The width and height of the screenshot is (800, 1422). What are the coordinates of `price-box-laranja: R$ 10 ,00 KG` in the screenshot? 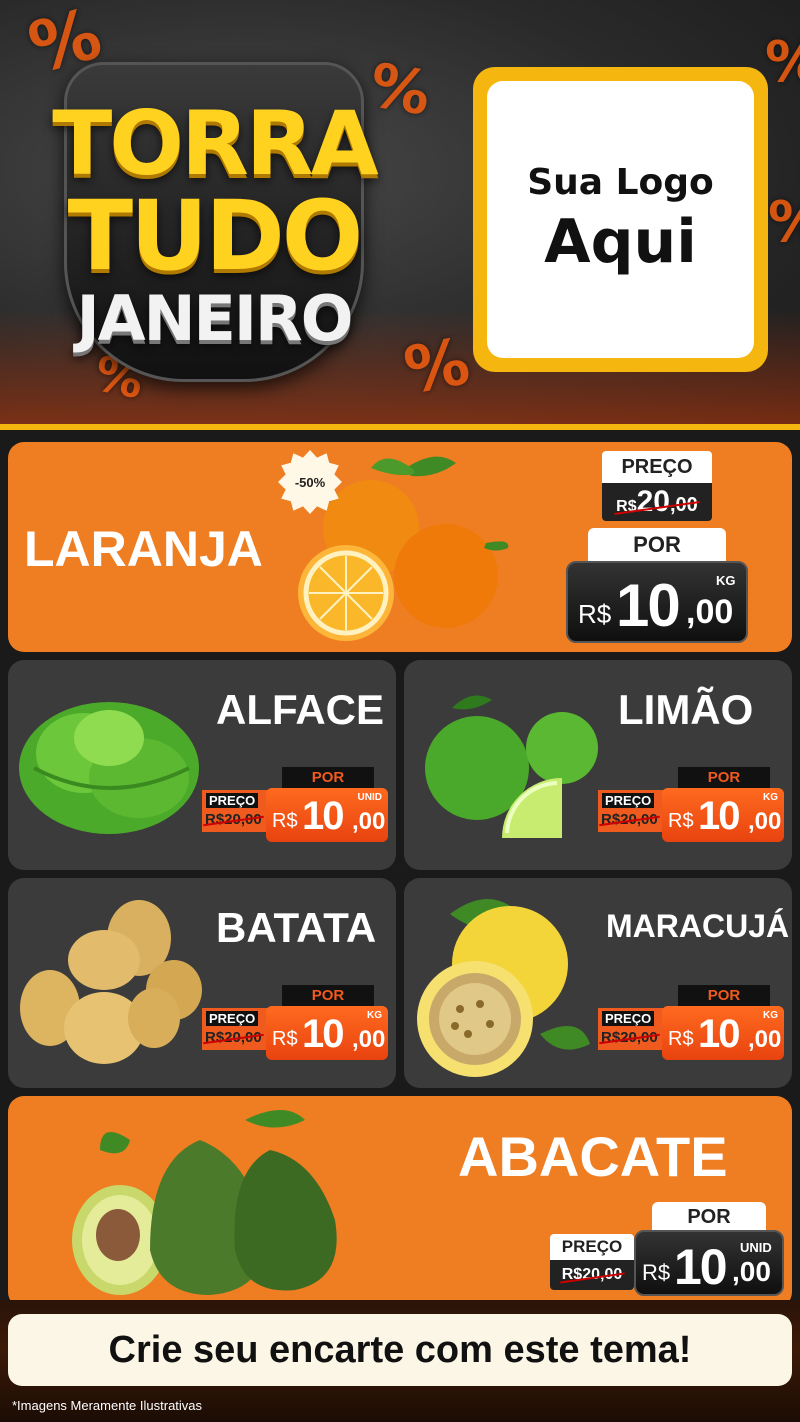 It's located at (657, 602).